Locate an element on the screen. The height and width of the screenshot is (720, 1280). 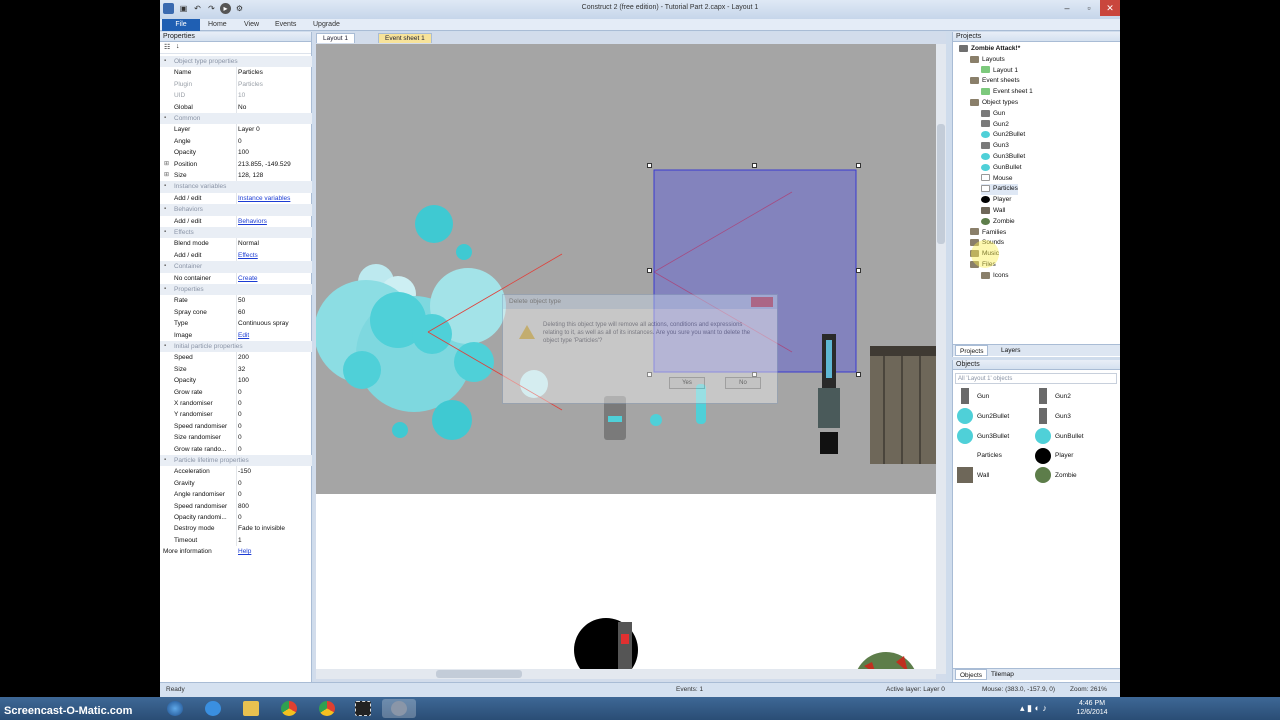
project-tree-item: Zombie Attack!* is located at coordinates (989, 49).